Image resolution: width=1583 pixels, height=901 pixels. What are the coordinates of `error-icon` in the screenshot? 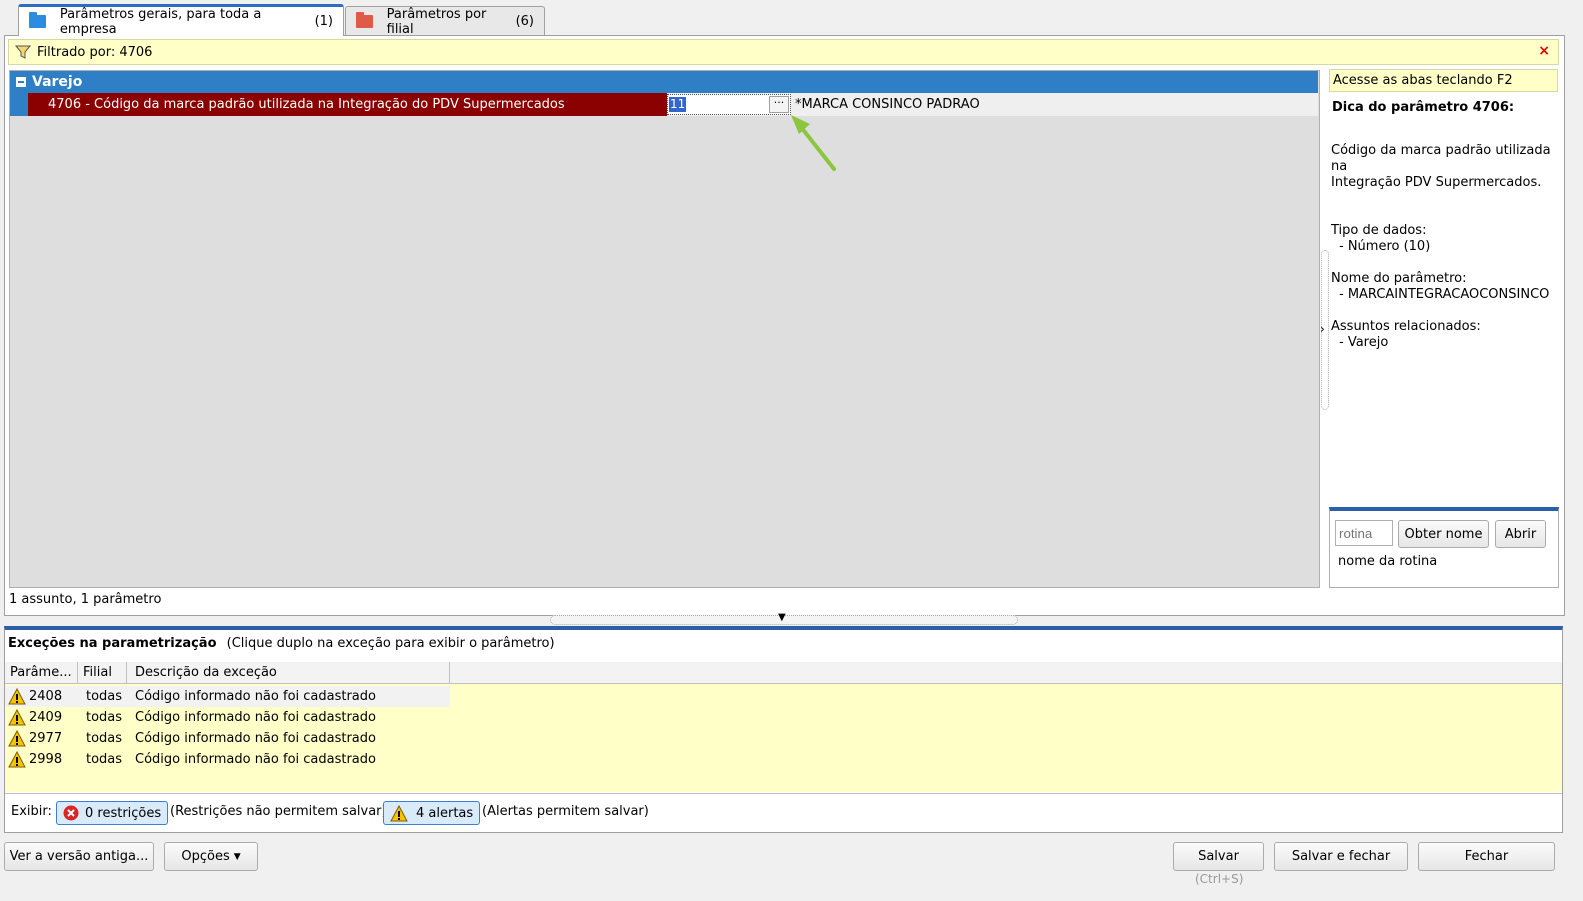 It's located at (71, 813).